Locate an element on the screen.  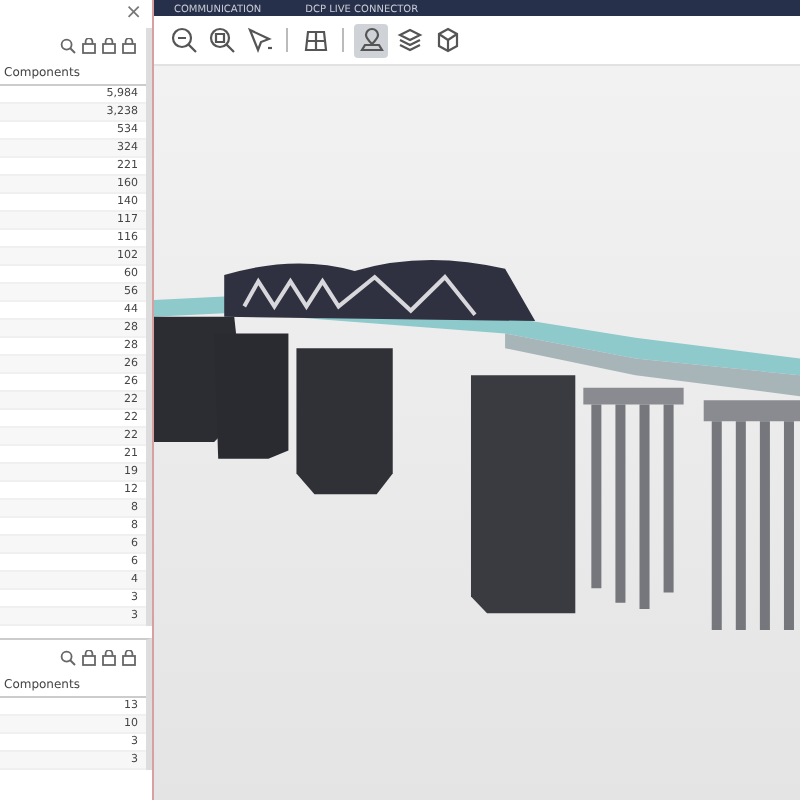
zoom-fit-icon is located at coordinates (221, 40).